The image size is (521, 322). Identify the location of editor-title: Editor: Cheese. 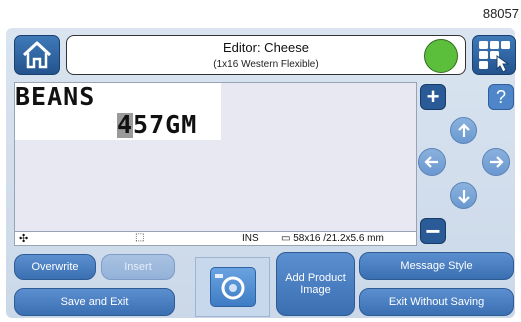
(266, 47).